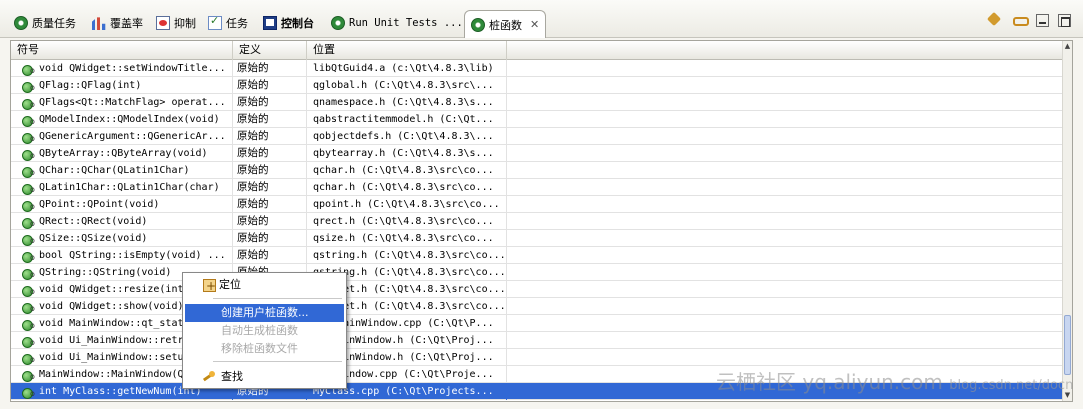 The image size is (1083, 409). I want to click on tab-quality-tasks: 质量任务, so click(45, 23).